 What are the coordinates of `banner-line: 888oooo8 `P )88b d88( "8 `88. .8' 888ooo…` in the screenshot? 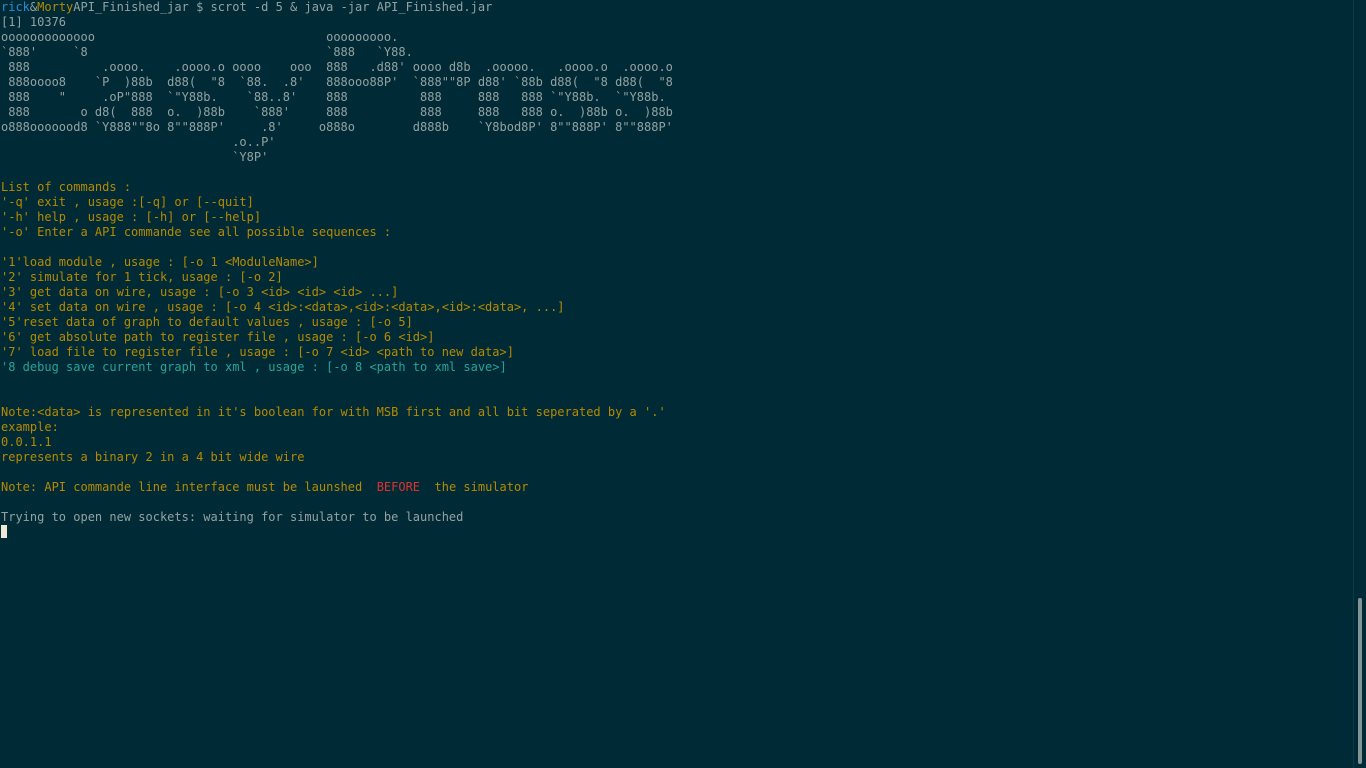 It's located at (337, 82).